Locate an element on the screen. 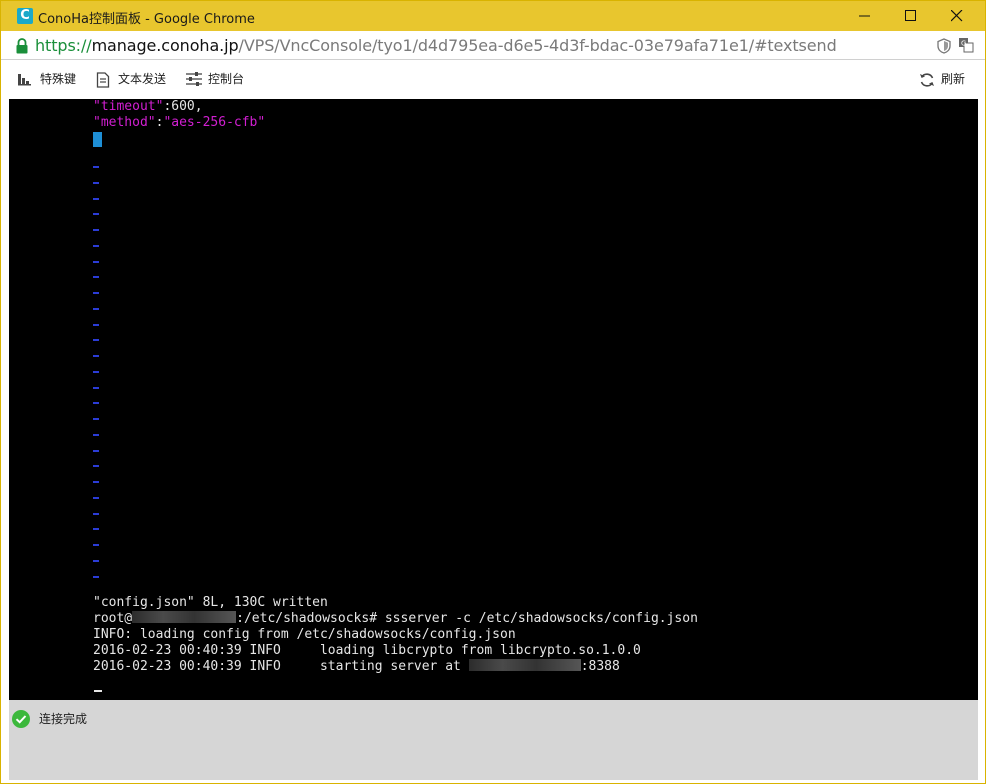 Image resolution: width=986 pixels, height=784 pixels. svg-text: G is located at coordinates (963, 44).